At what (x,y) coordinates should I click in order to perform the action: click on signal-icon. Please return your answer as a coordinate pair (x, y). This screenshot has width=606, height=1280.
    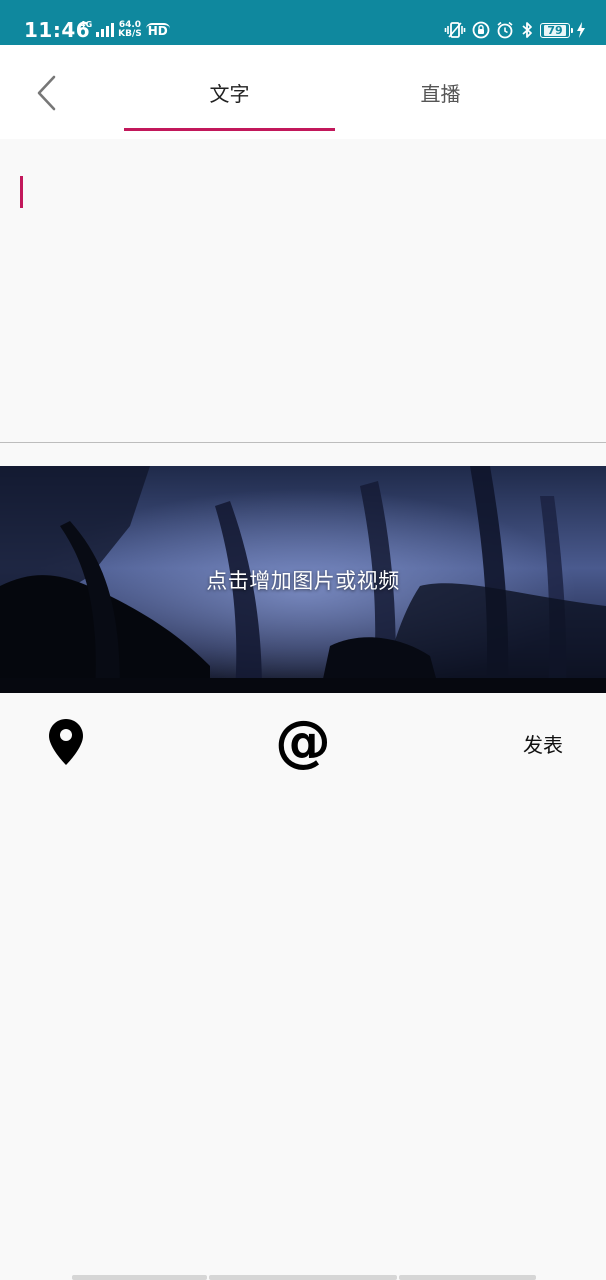
    Looking at the image, I should click on (105, 30).